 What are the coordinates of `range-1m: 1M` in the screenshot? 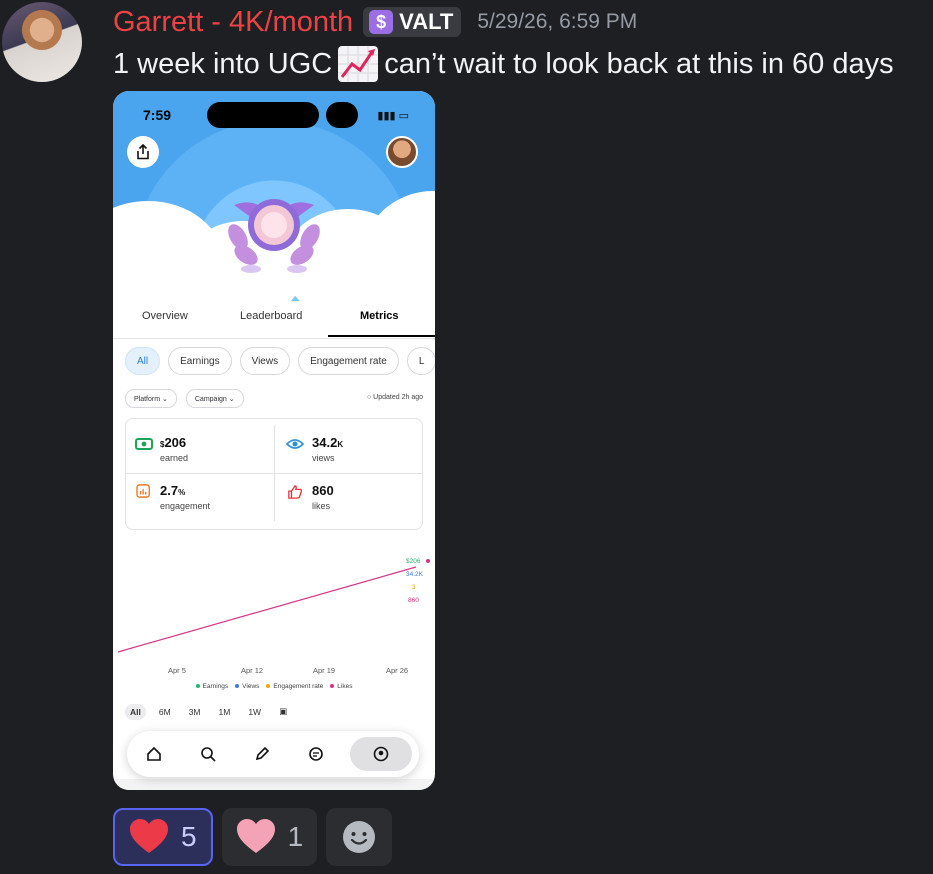 It's located at (225, 712).